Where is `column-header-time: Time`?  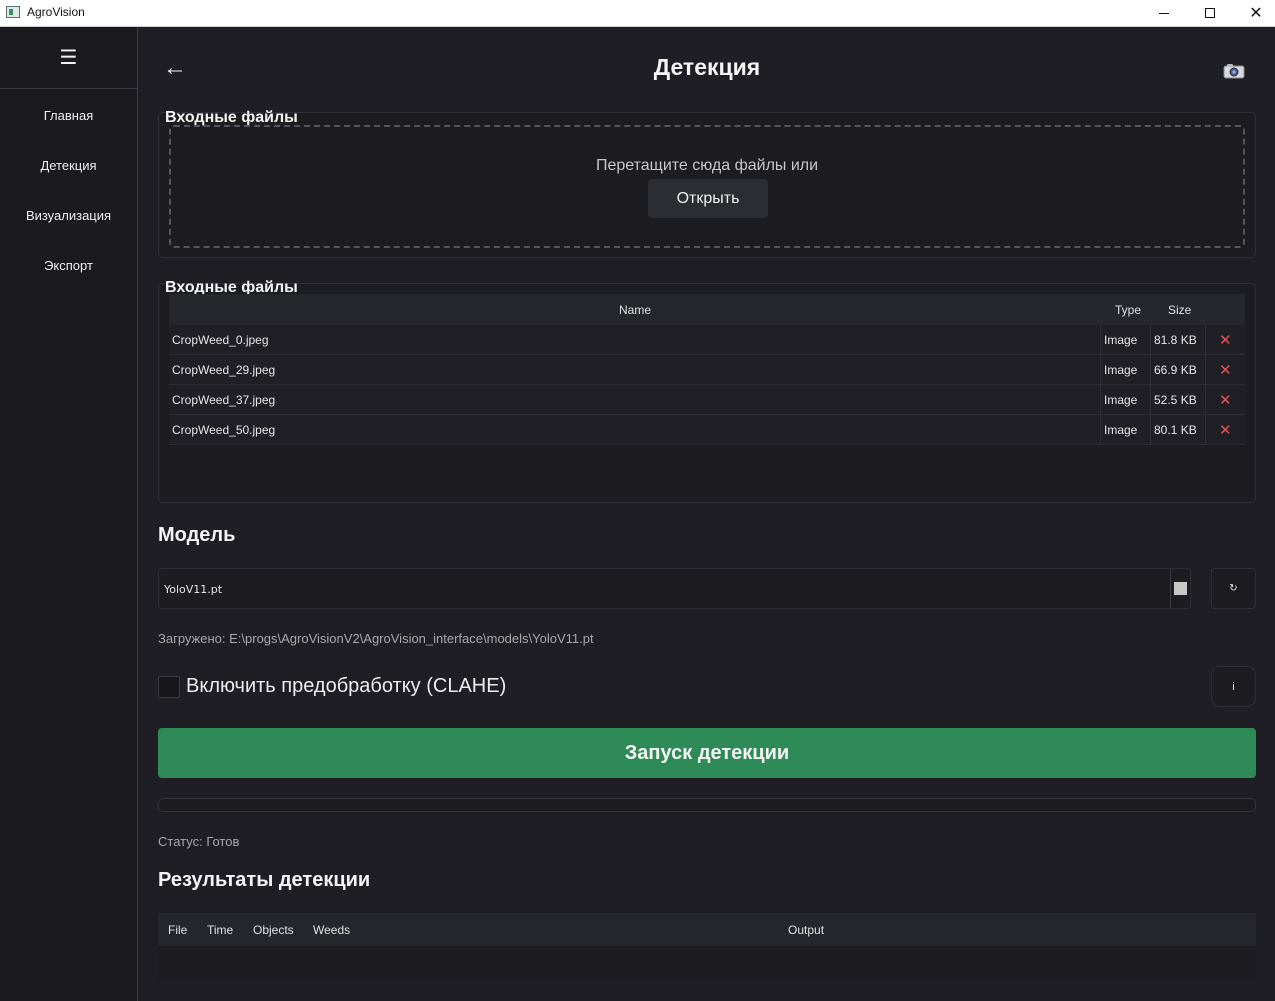 column-header-time: Time is located at coordinates (220, 930).